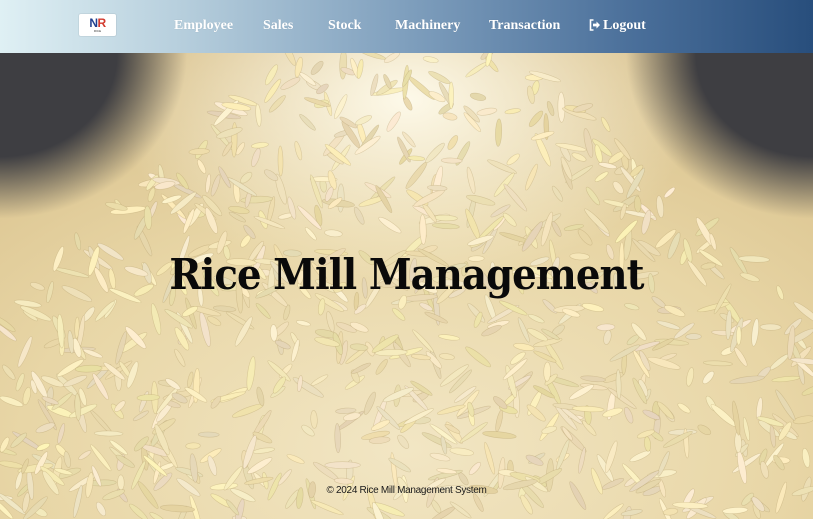 The height and width of the screenshot is (519, 813). I want to click on nav-sales-link: Sales, so click(278, 26).